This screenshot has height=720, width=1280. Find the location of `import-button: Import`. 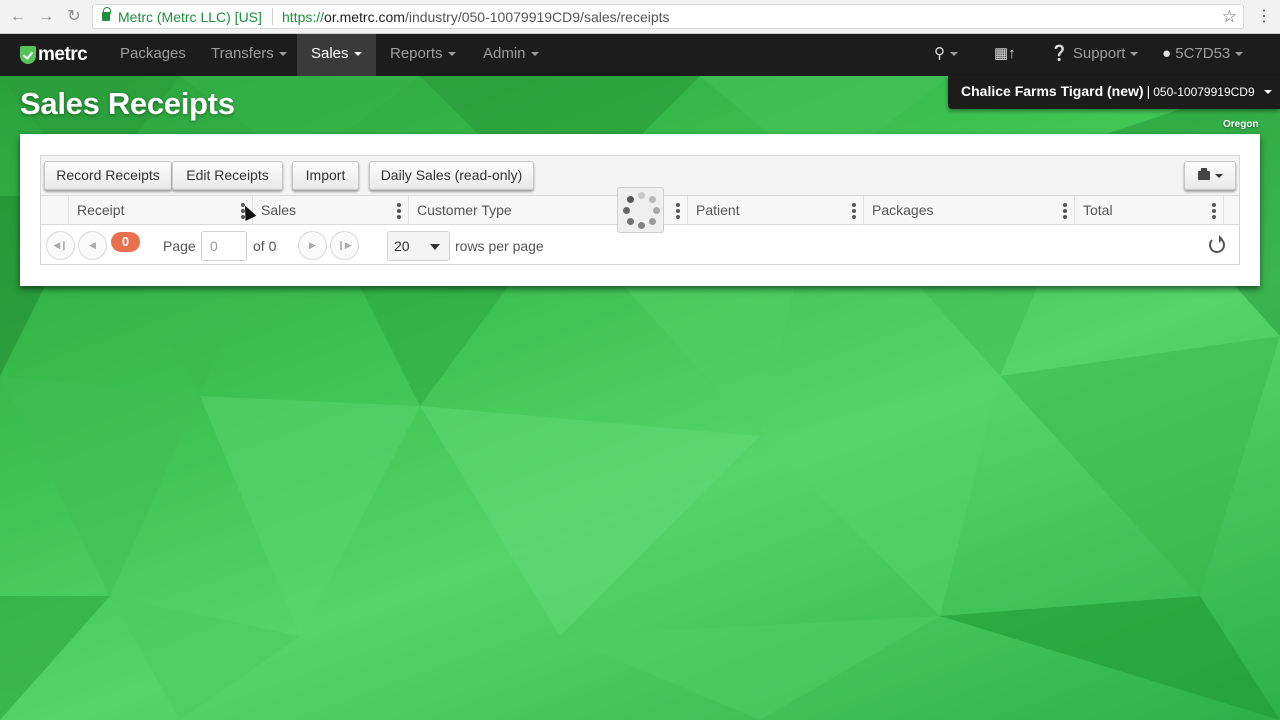

import-button: Import is located at coordinates (325, 175).